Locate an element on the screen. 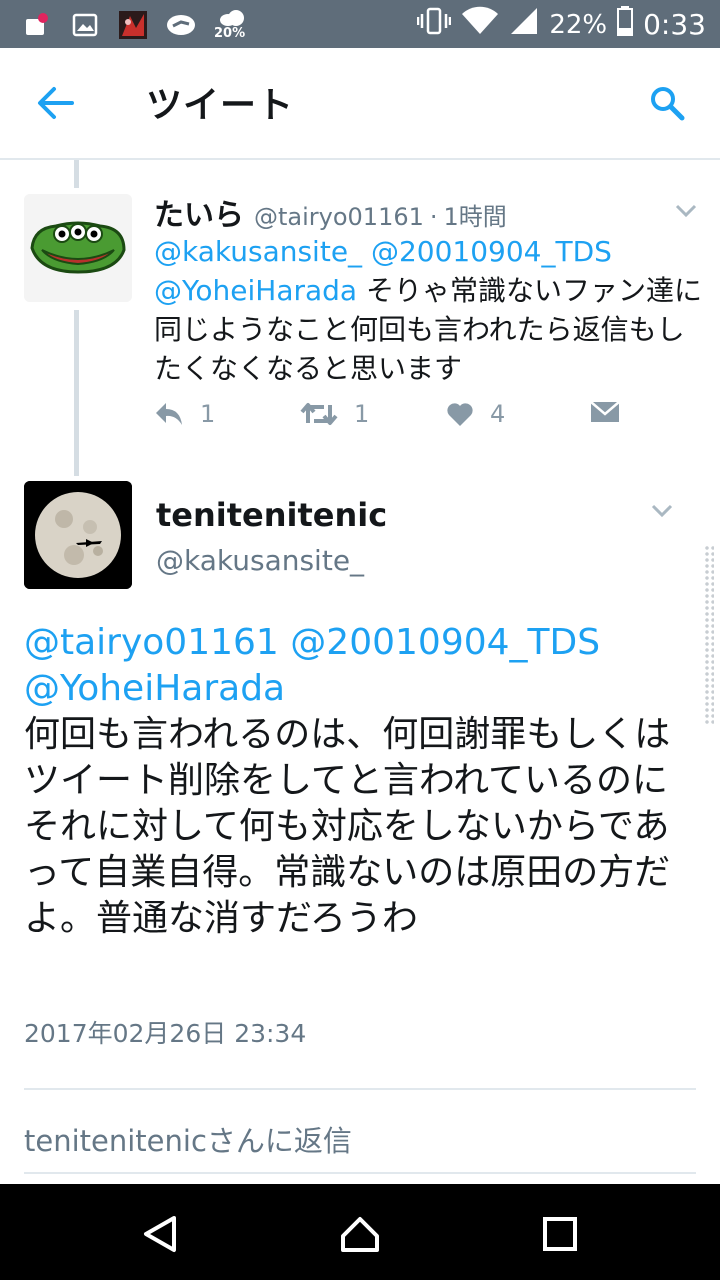 Image resolution: width=720 pixels, height=1280 pixels. user-handle: @tairyo01161 is located at coordinates (339, 217).